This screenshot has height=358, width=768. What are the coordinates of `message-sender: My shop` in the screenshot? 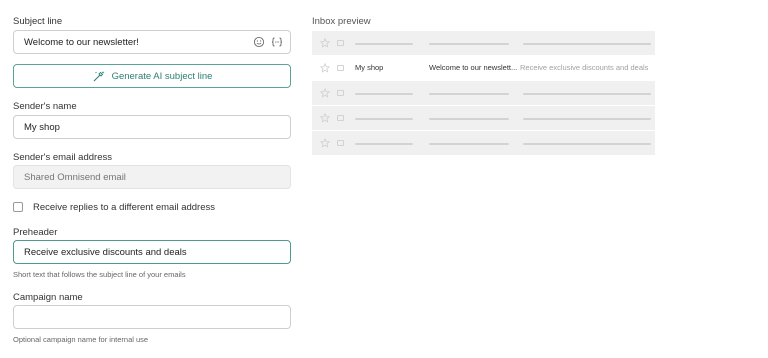 It's located at (369, 67).